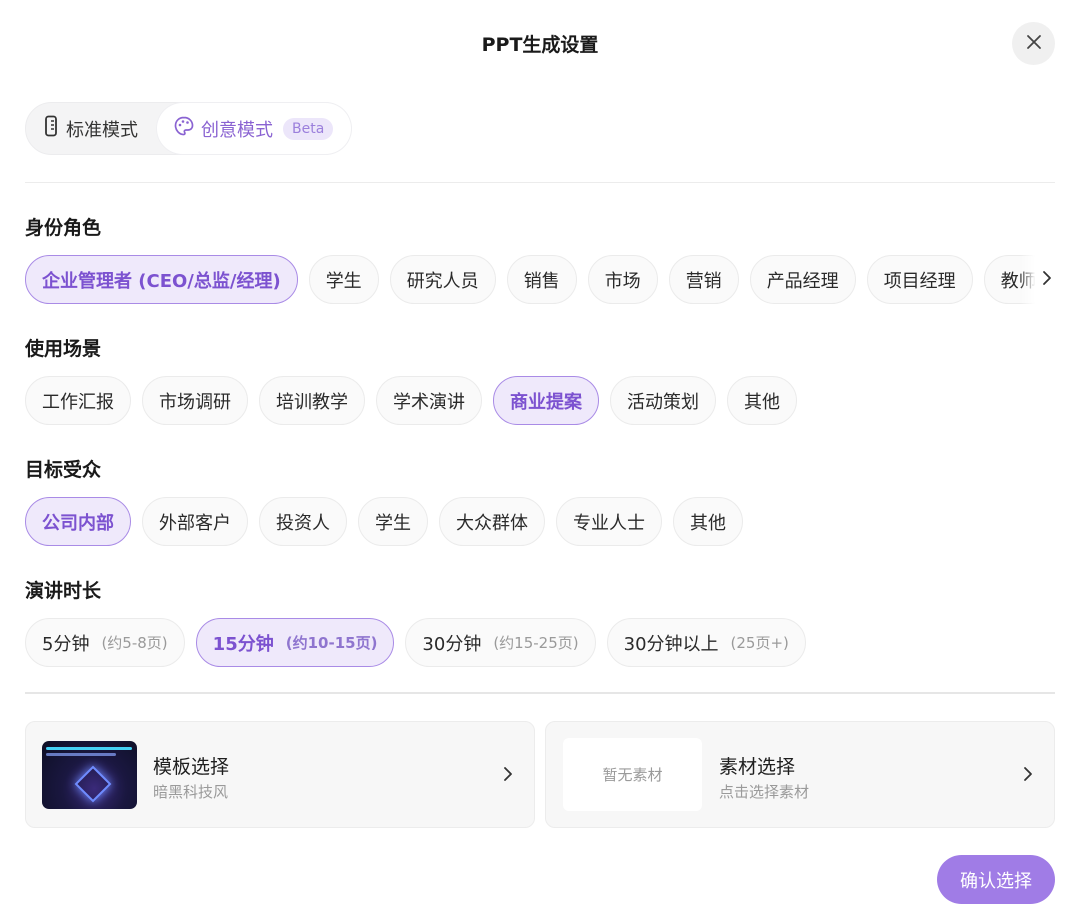 This screenshot has width=1080, height=912. Describe the element at coordinates (703, 279) in the screenshot. I see `role-chip: 营销` at that location.